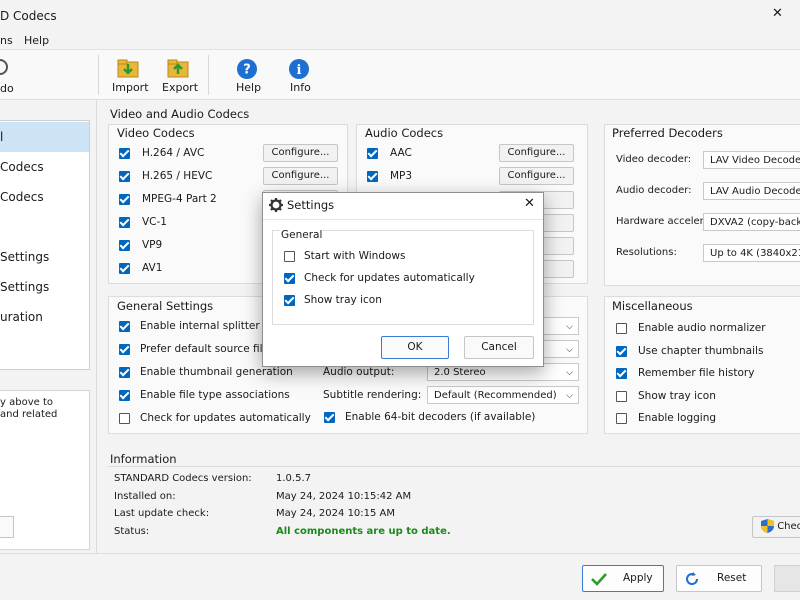 The width and height of the screenshot is (800, 600). Describe the element at coordinates (787, 578) in the screenshot. I see `cancel-button-partial` at that location.